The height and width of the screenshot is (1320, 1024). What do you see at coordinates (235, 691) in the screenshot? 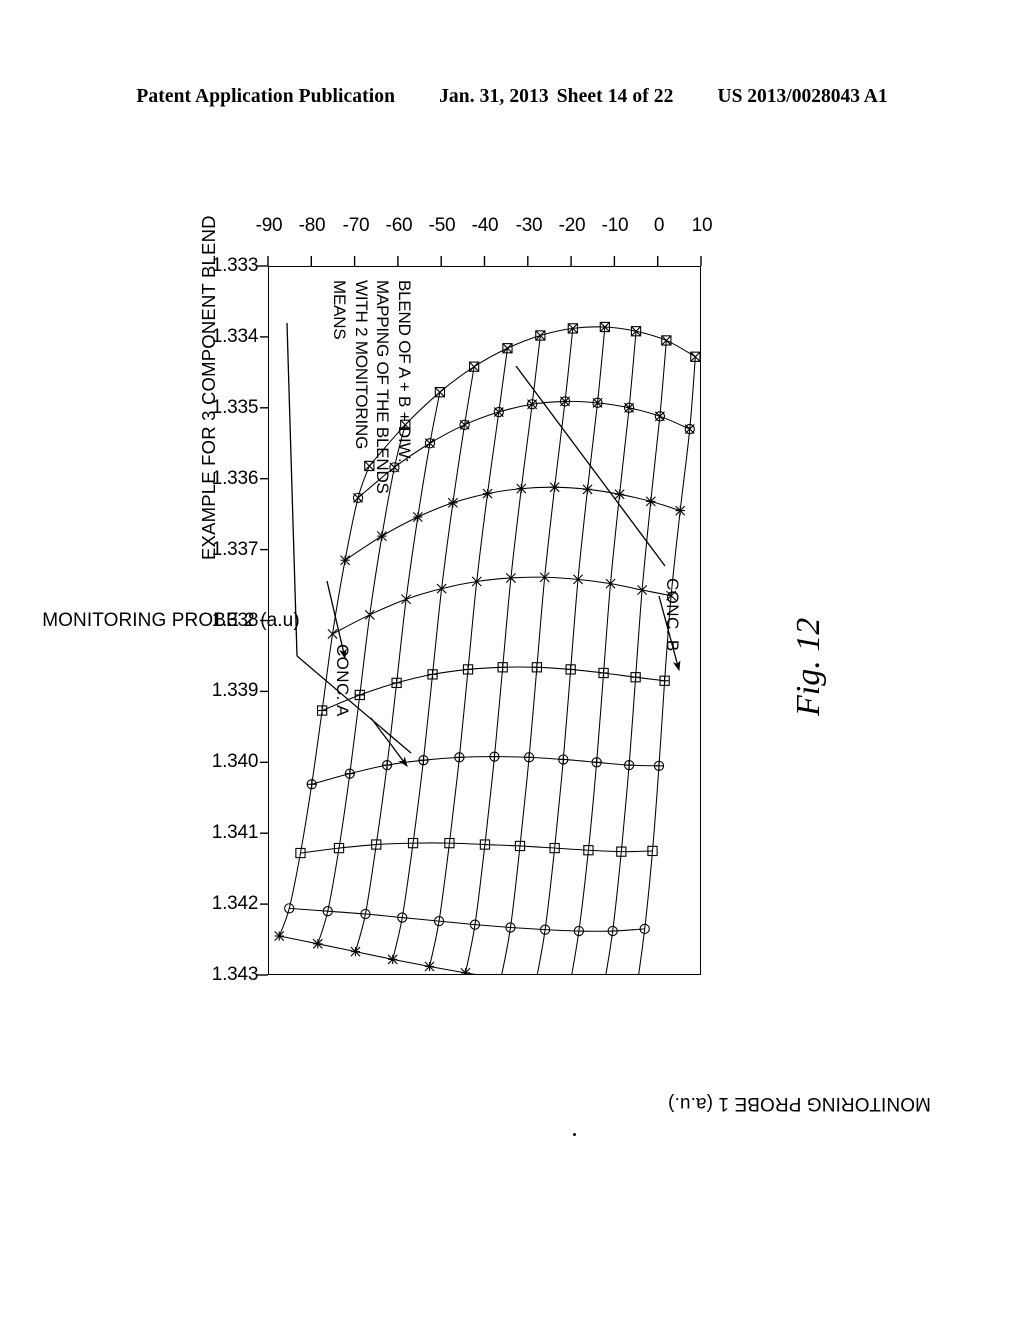
I see `x-tick-label: 1.339` at bounding box center [235, 691].